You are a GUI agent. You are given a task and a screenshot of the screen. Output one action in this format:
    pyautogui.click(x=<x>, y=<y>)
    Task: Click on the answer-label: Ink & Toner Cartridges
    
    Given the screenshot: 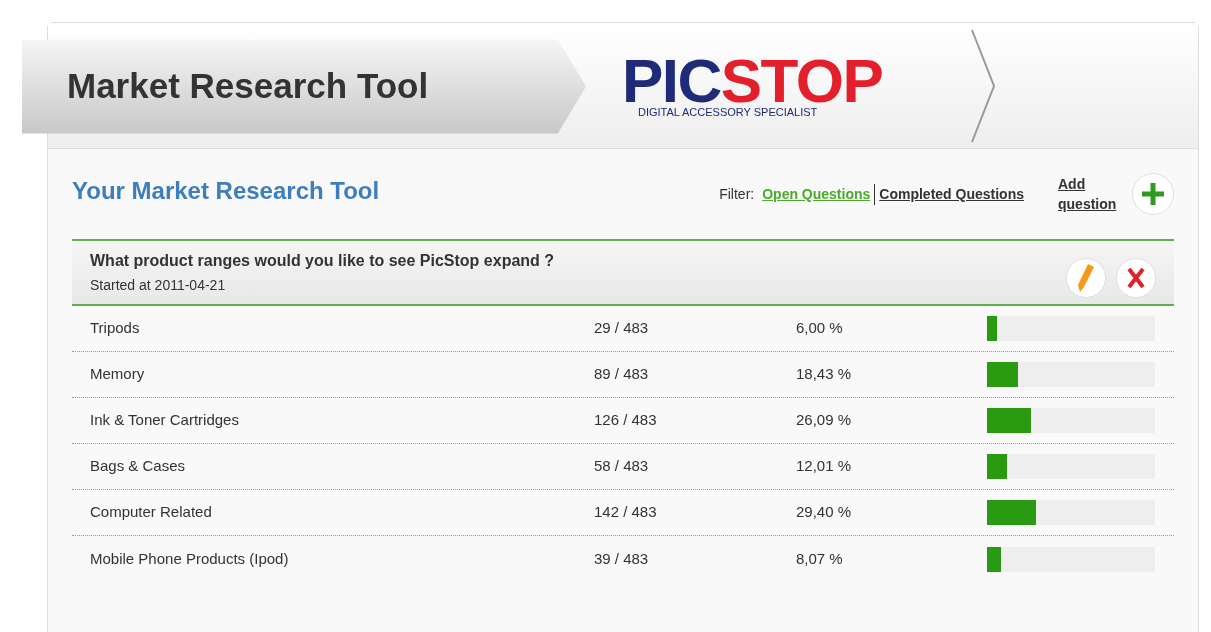 What is the action you would take?
    pyautogui.click(x=165, y=420)
    